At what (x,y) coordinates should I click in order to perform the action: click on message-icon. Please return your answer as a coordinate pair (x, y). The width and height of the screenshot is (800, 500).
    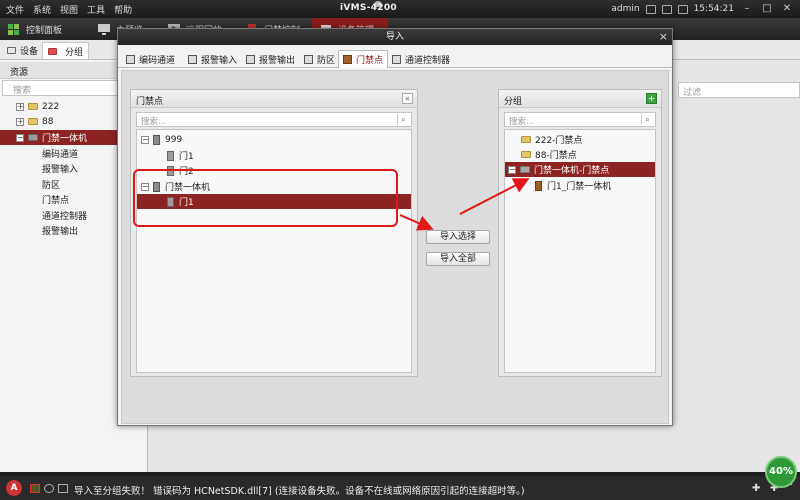
    Looking at the image, I should click on (63, 488).